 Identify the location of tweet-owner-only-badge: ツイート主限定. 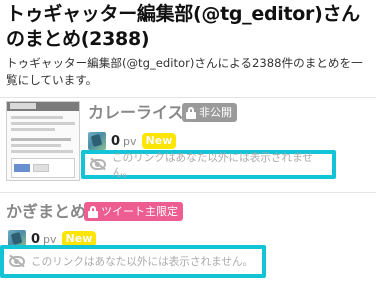
(133, 211).